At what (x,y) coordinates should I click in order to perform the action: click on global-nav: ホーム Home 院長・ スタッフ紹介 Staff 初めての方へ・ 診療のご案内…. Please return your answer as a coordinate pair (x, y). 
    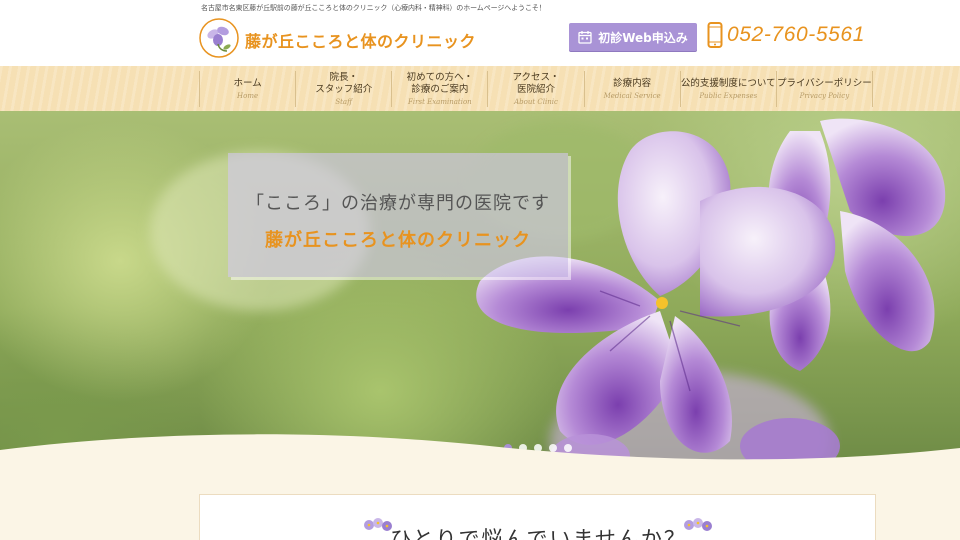
    Looking at the image, I should click on (480, 88).